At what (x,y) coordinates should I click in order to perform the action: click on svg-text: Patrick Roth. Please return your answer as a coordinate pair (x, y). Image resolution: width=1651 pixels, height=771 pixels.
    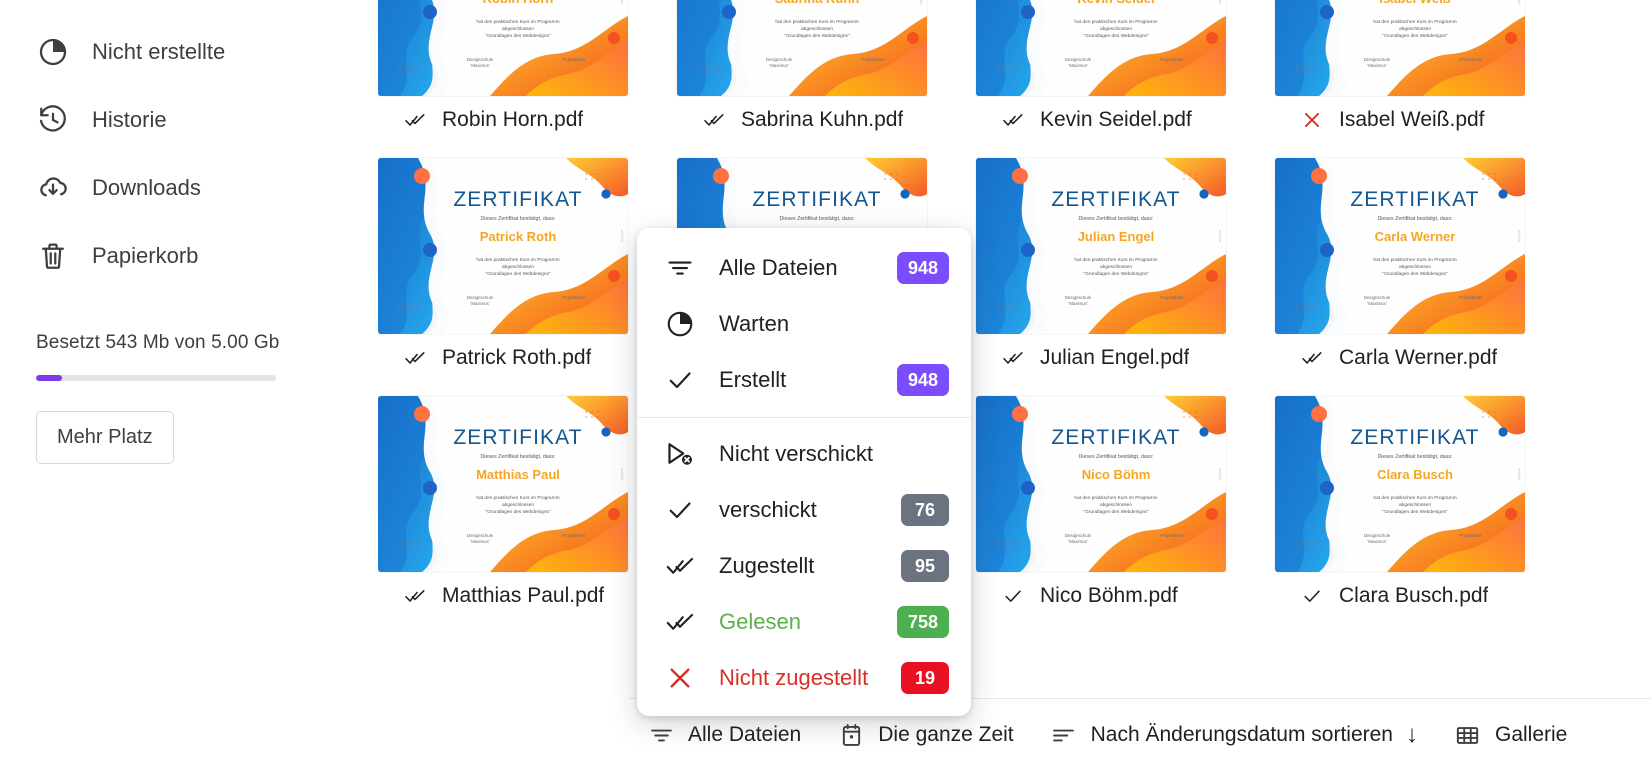
    Looking at the image, I should click on (518, 236).